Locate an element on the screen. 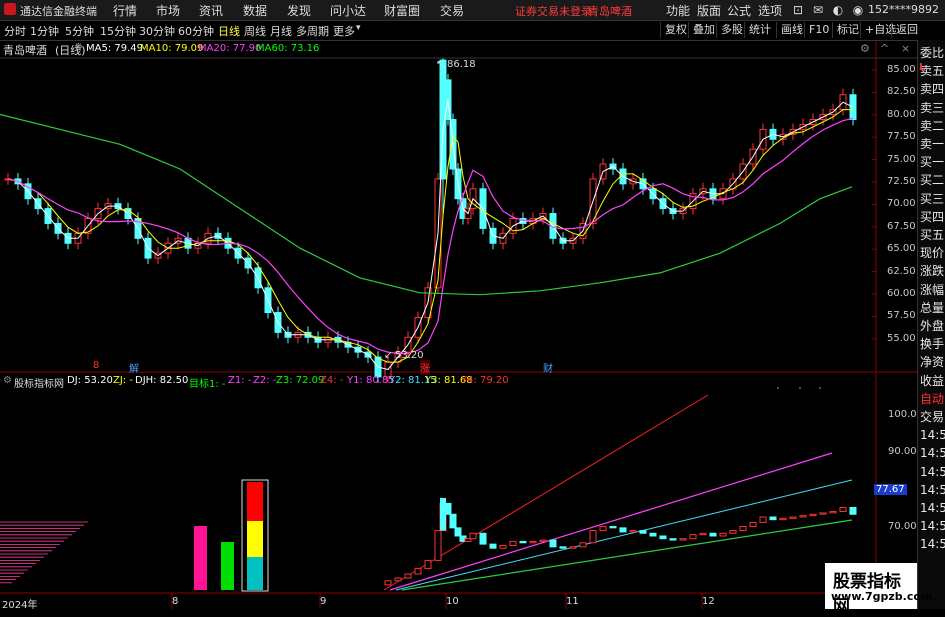  menu-layout: 版面 is located at coordinates (709, 10).